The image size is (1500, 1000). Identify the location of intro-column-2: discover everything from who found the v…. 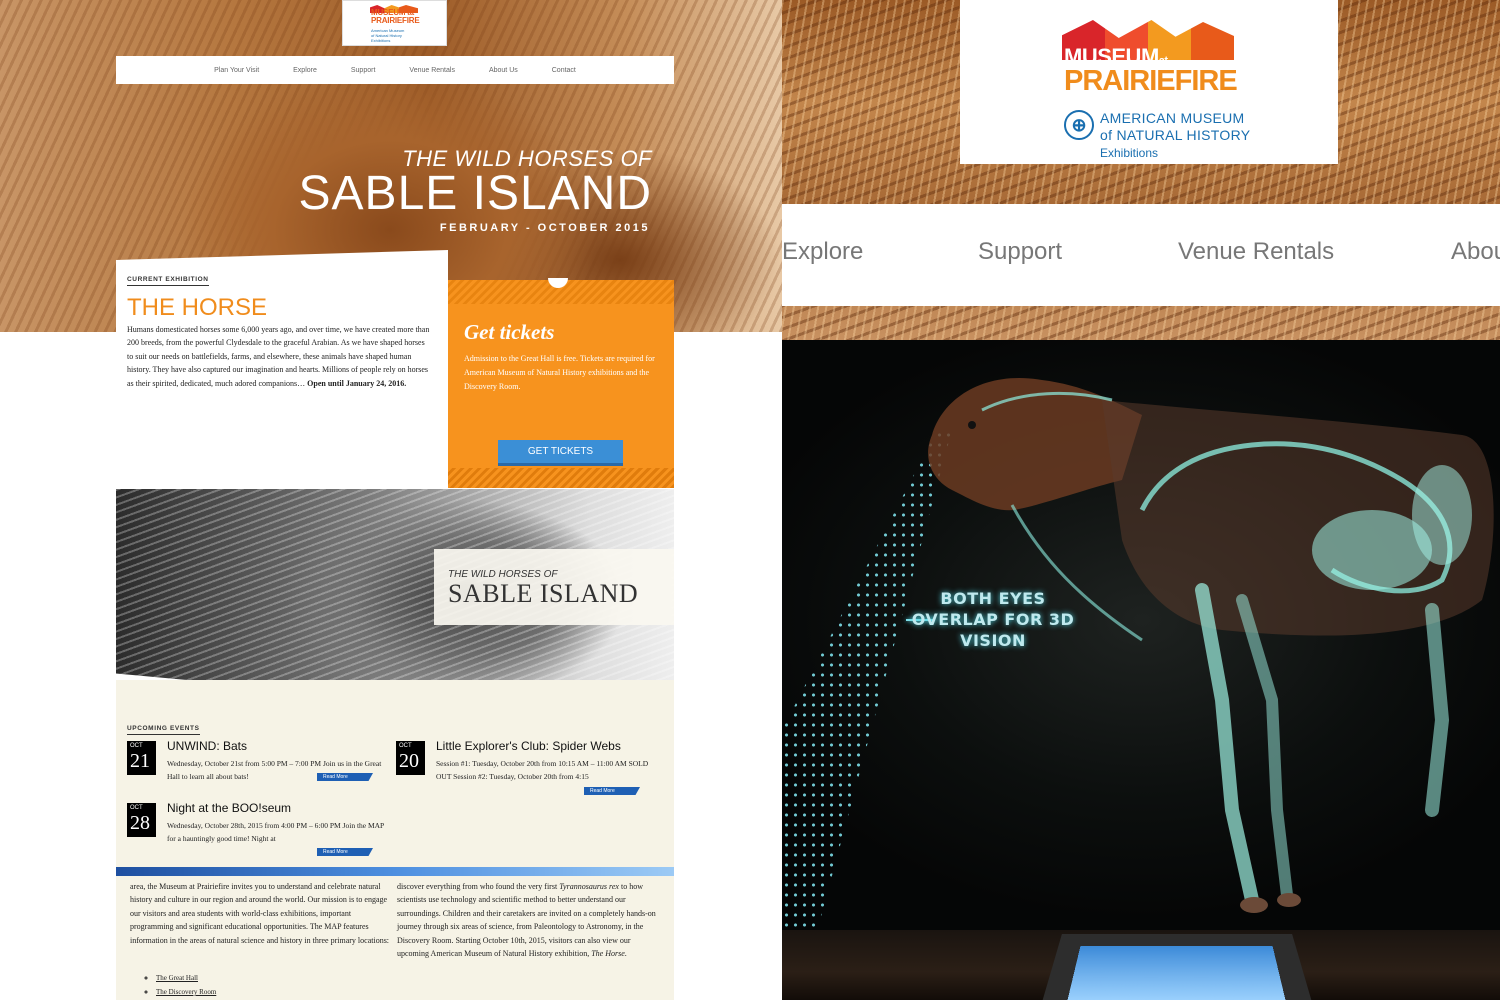
(526, 920).